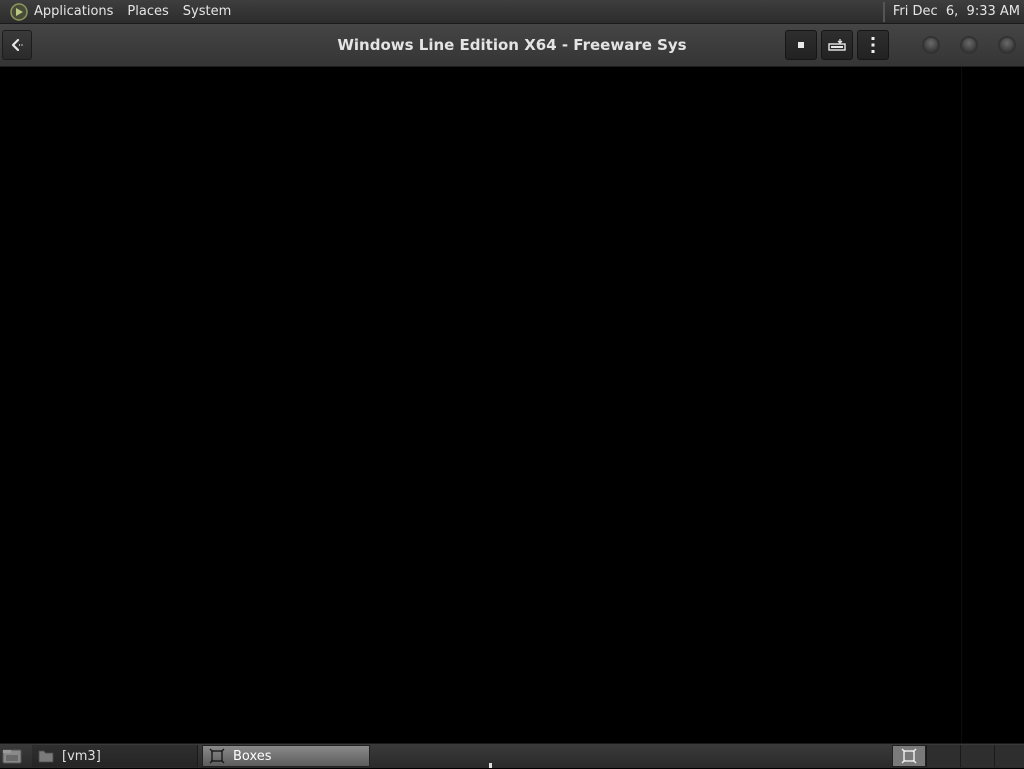 This screenshot has height=769, width=1024. I want to click on menu-button, so click(873, 45).